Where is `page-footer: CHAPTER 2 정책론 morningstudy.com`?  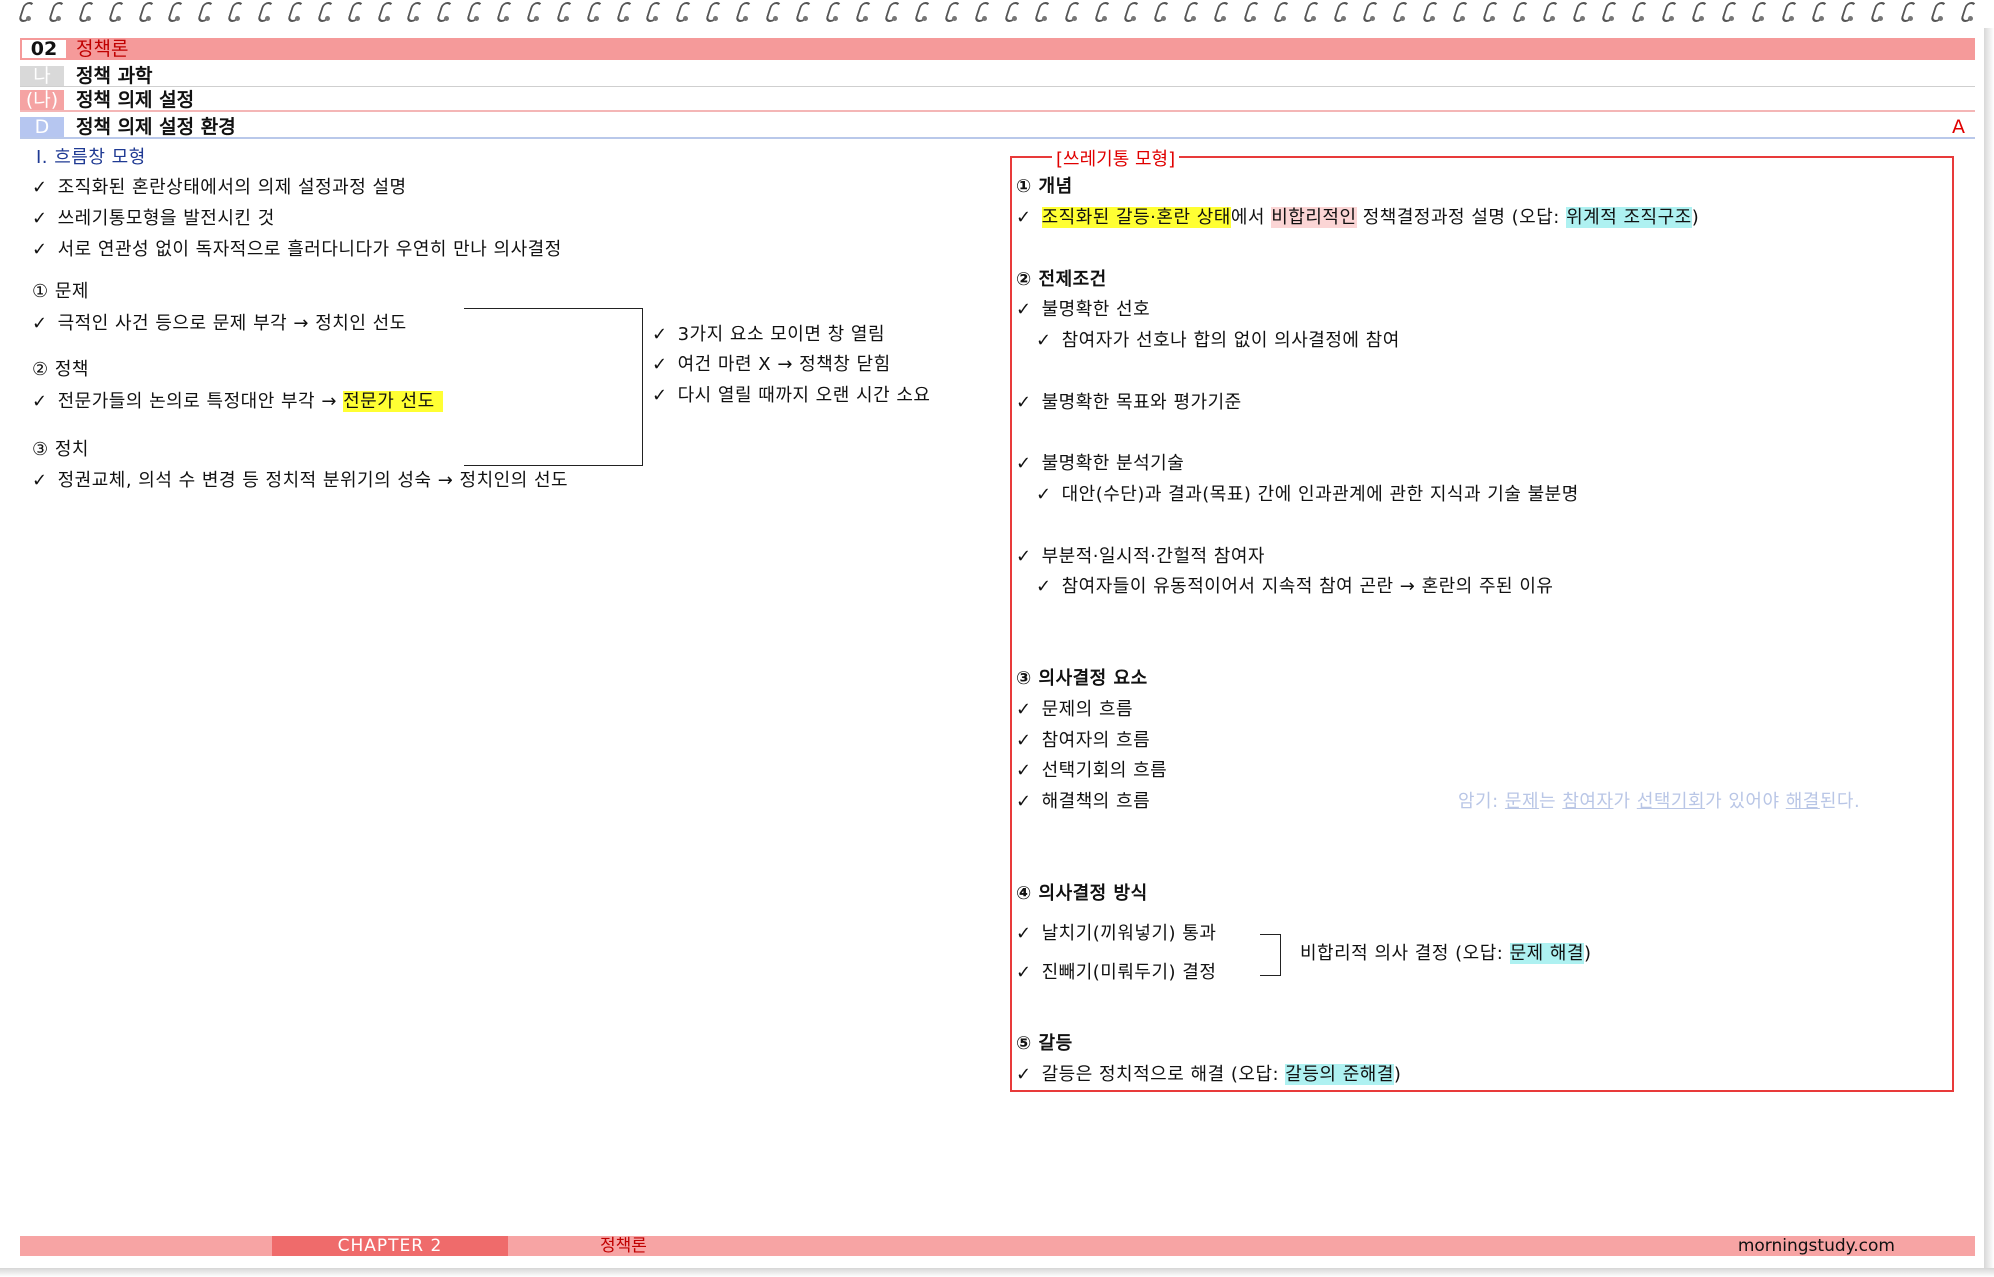 page-footer: CHAPTER 2 정책론 morningstudy.com is located at coordinates (997, 1246).